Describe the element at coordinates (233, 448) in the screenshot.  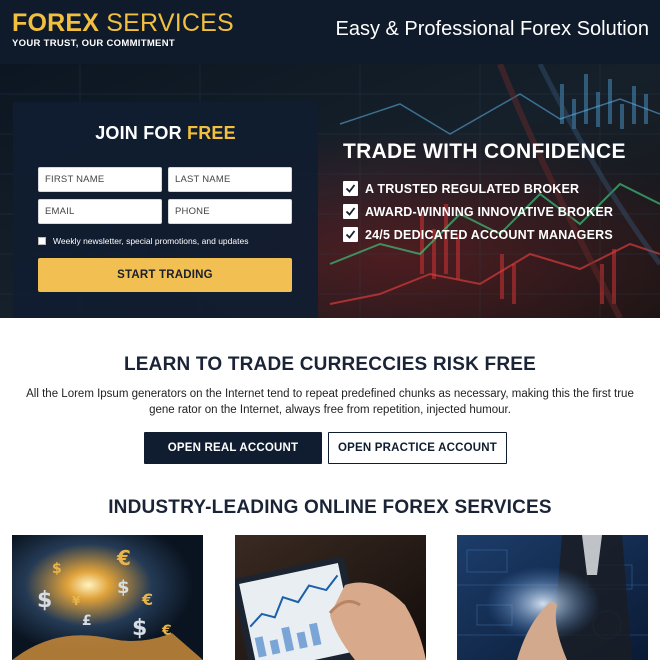
I see `open-real-account-button: OPEN REAL ACCOUNT` at that location.